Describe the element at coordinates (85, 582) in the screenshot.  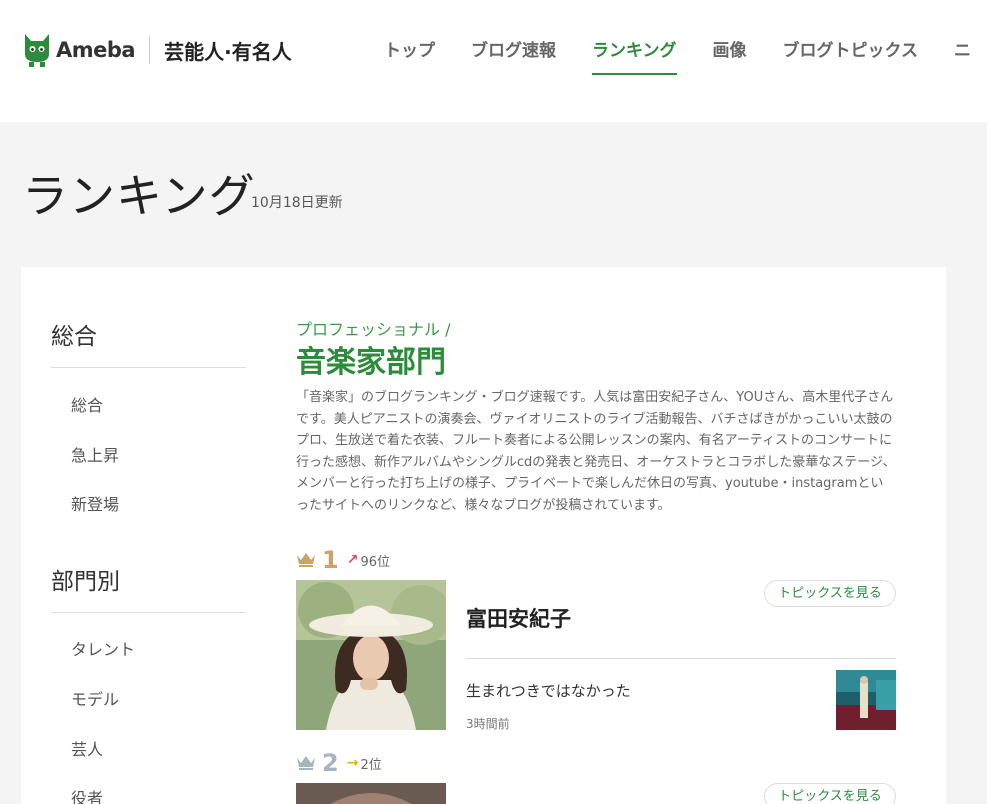
I see `sidebar-heading-category: 部門別` at that location.